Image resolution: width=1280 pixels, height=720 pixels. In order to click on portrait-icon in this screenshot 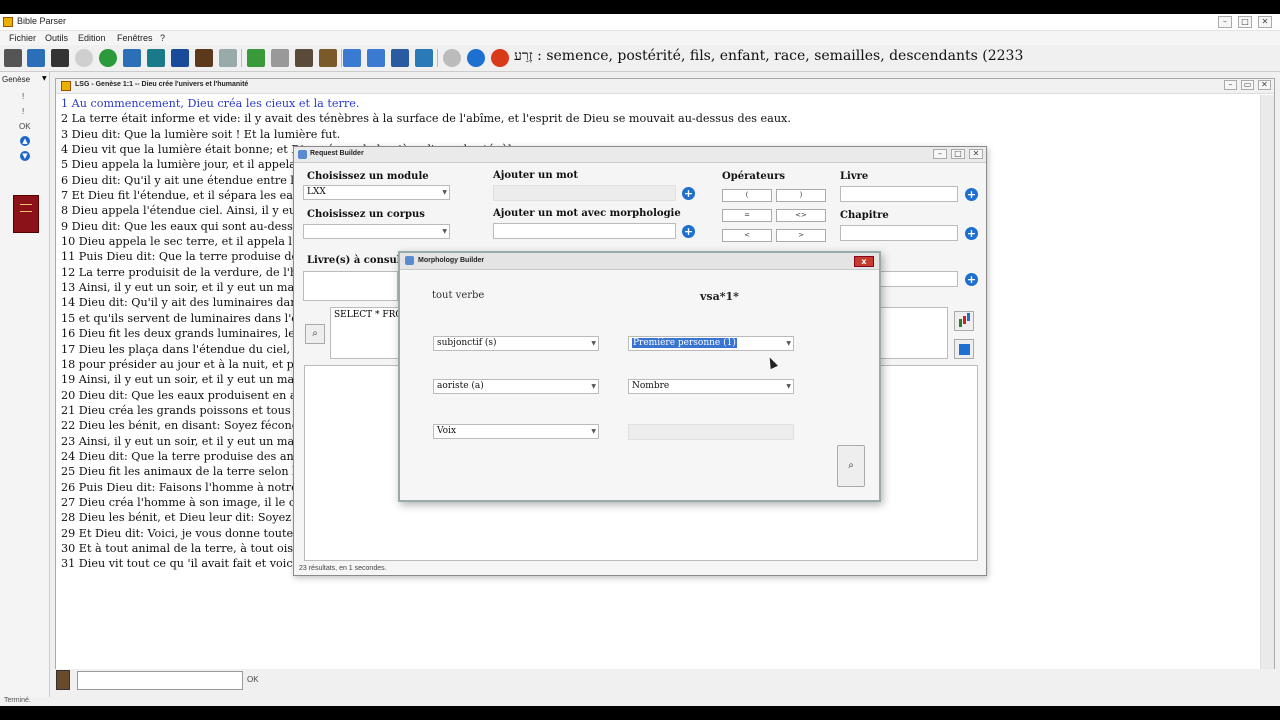, I will do `click(304, 58)`.